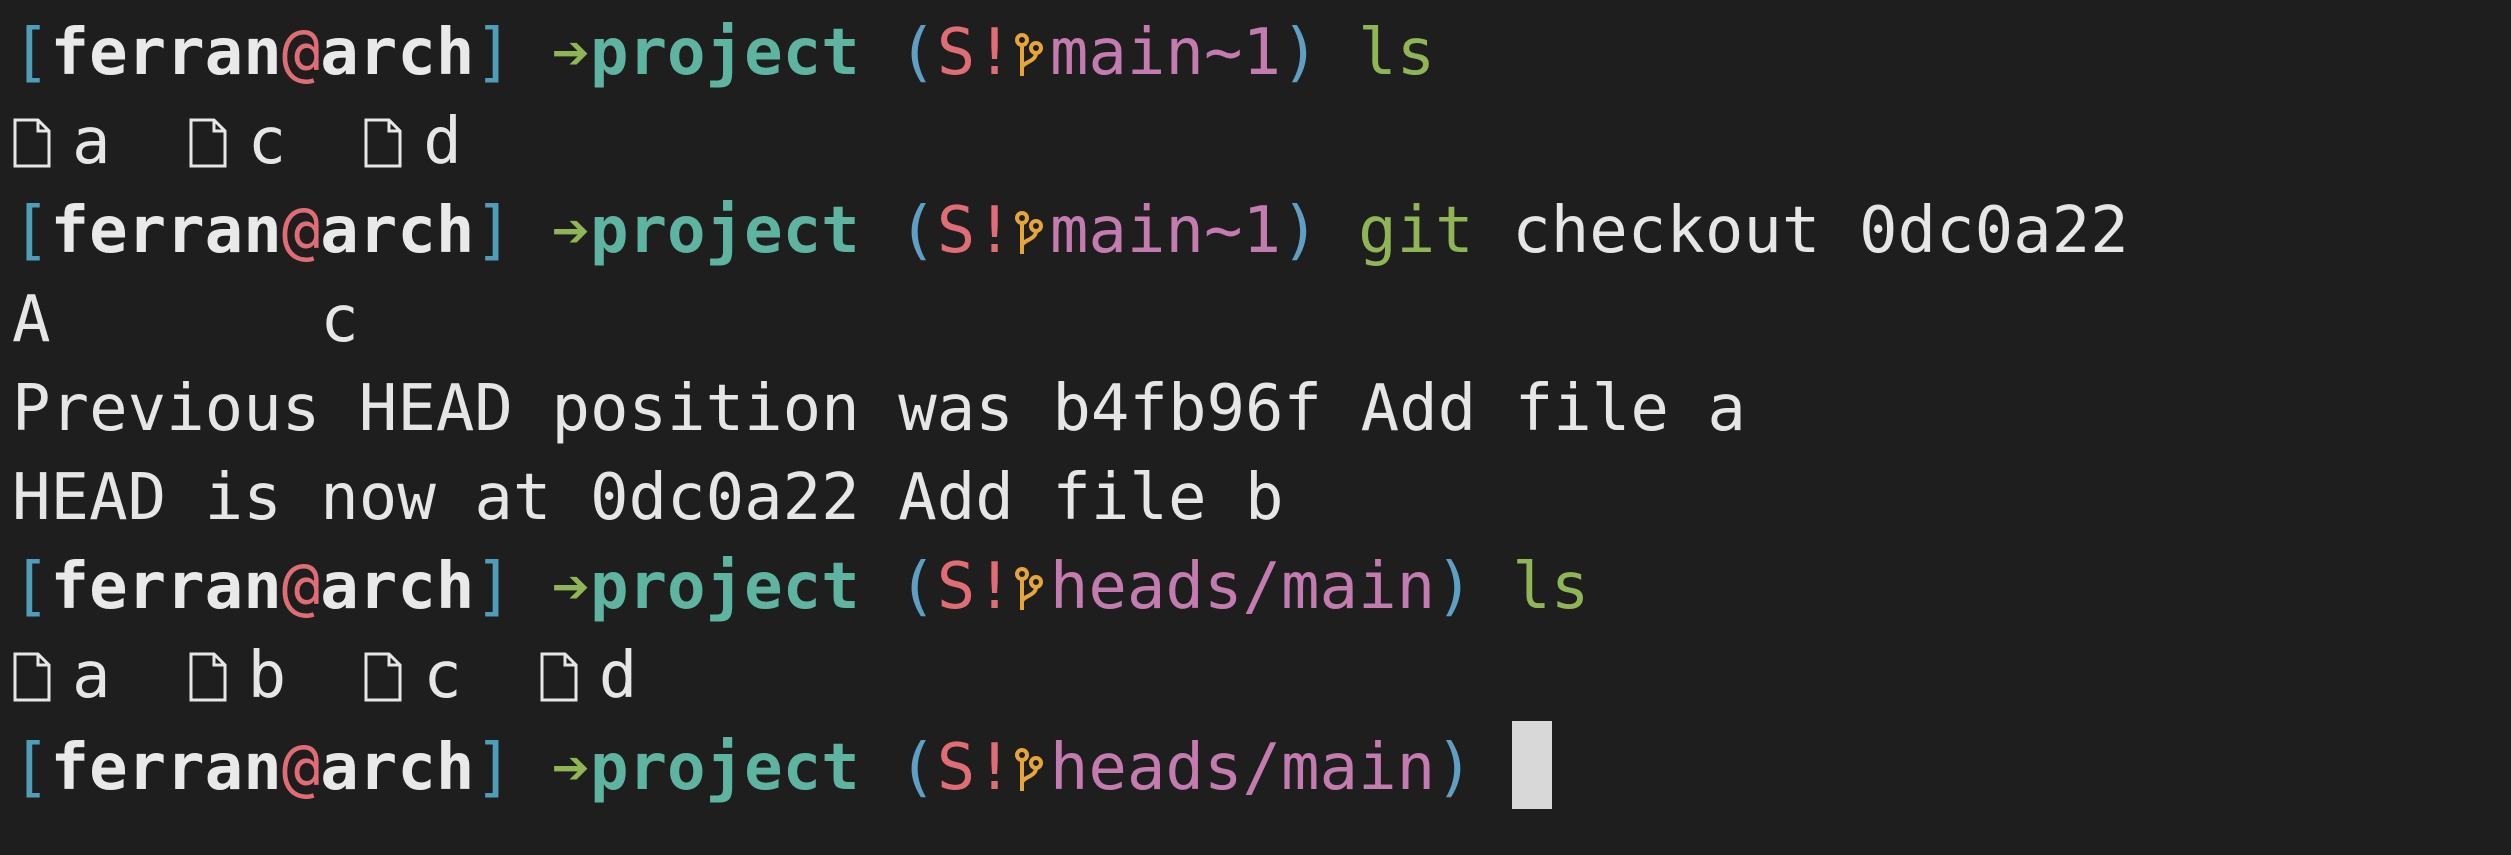 The width and height of the screenshot is (2511, 855). I want to click on output-line: A c, so click(1261, 320).